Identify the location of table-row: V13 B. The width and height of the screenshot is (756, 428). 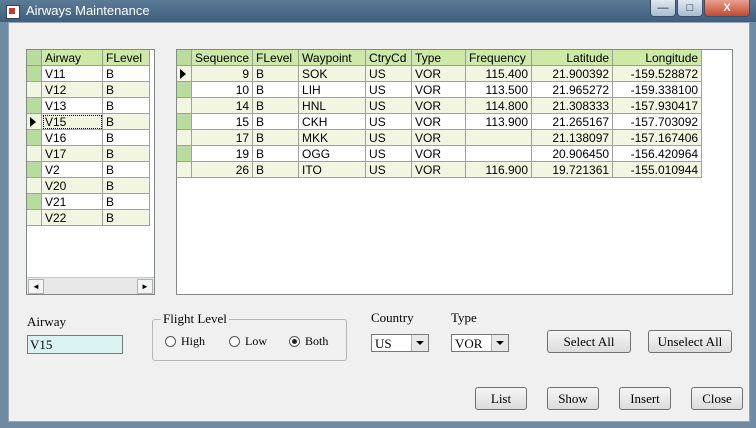
(88, 105).